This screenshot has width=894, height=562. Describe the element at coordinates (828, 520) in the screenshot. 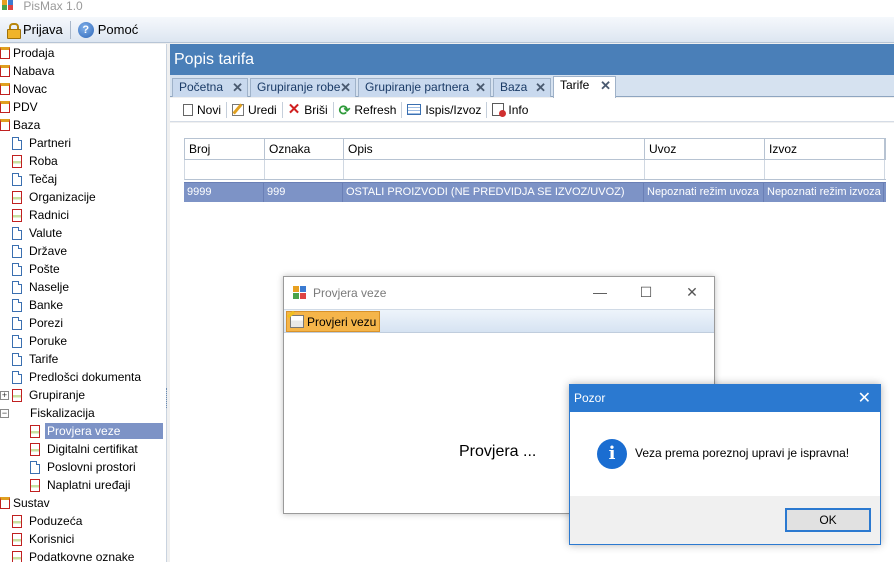

I see `ok-button: OK` at that location.